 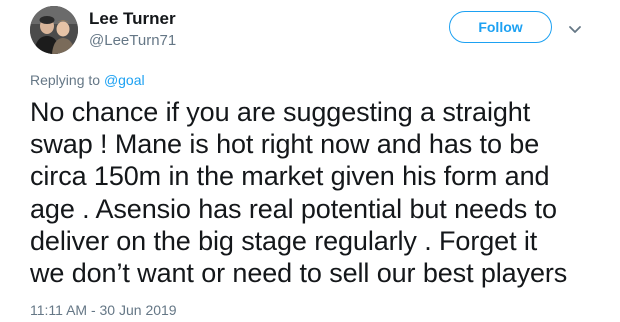 What do you see at coordinates (65, 80) in the screenshot?
I see `replying-to-prefix: Replying to` at bounding box center [65, 80].